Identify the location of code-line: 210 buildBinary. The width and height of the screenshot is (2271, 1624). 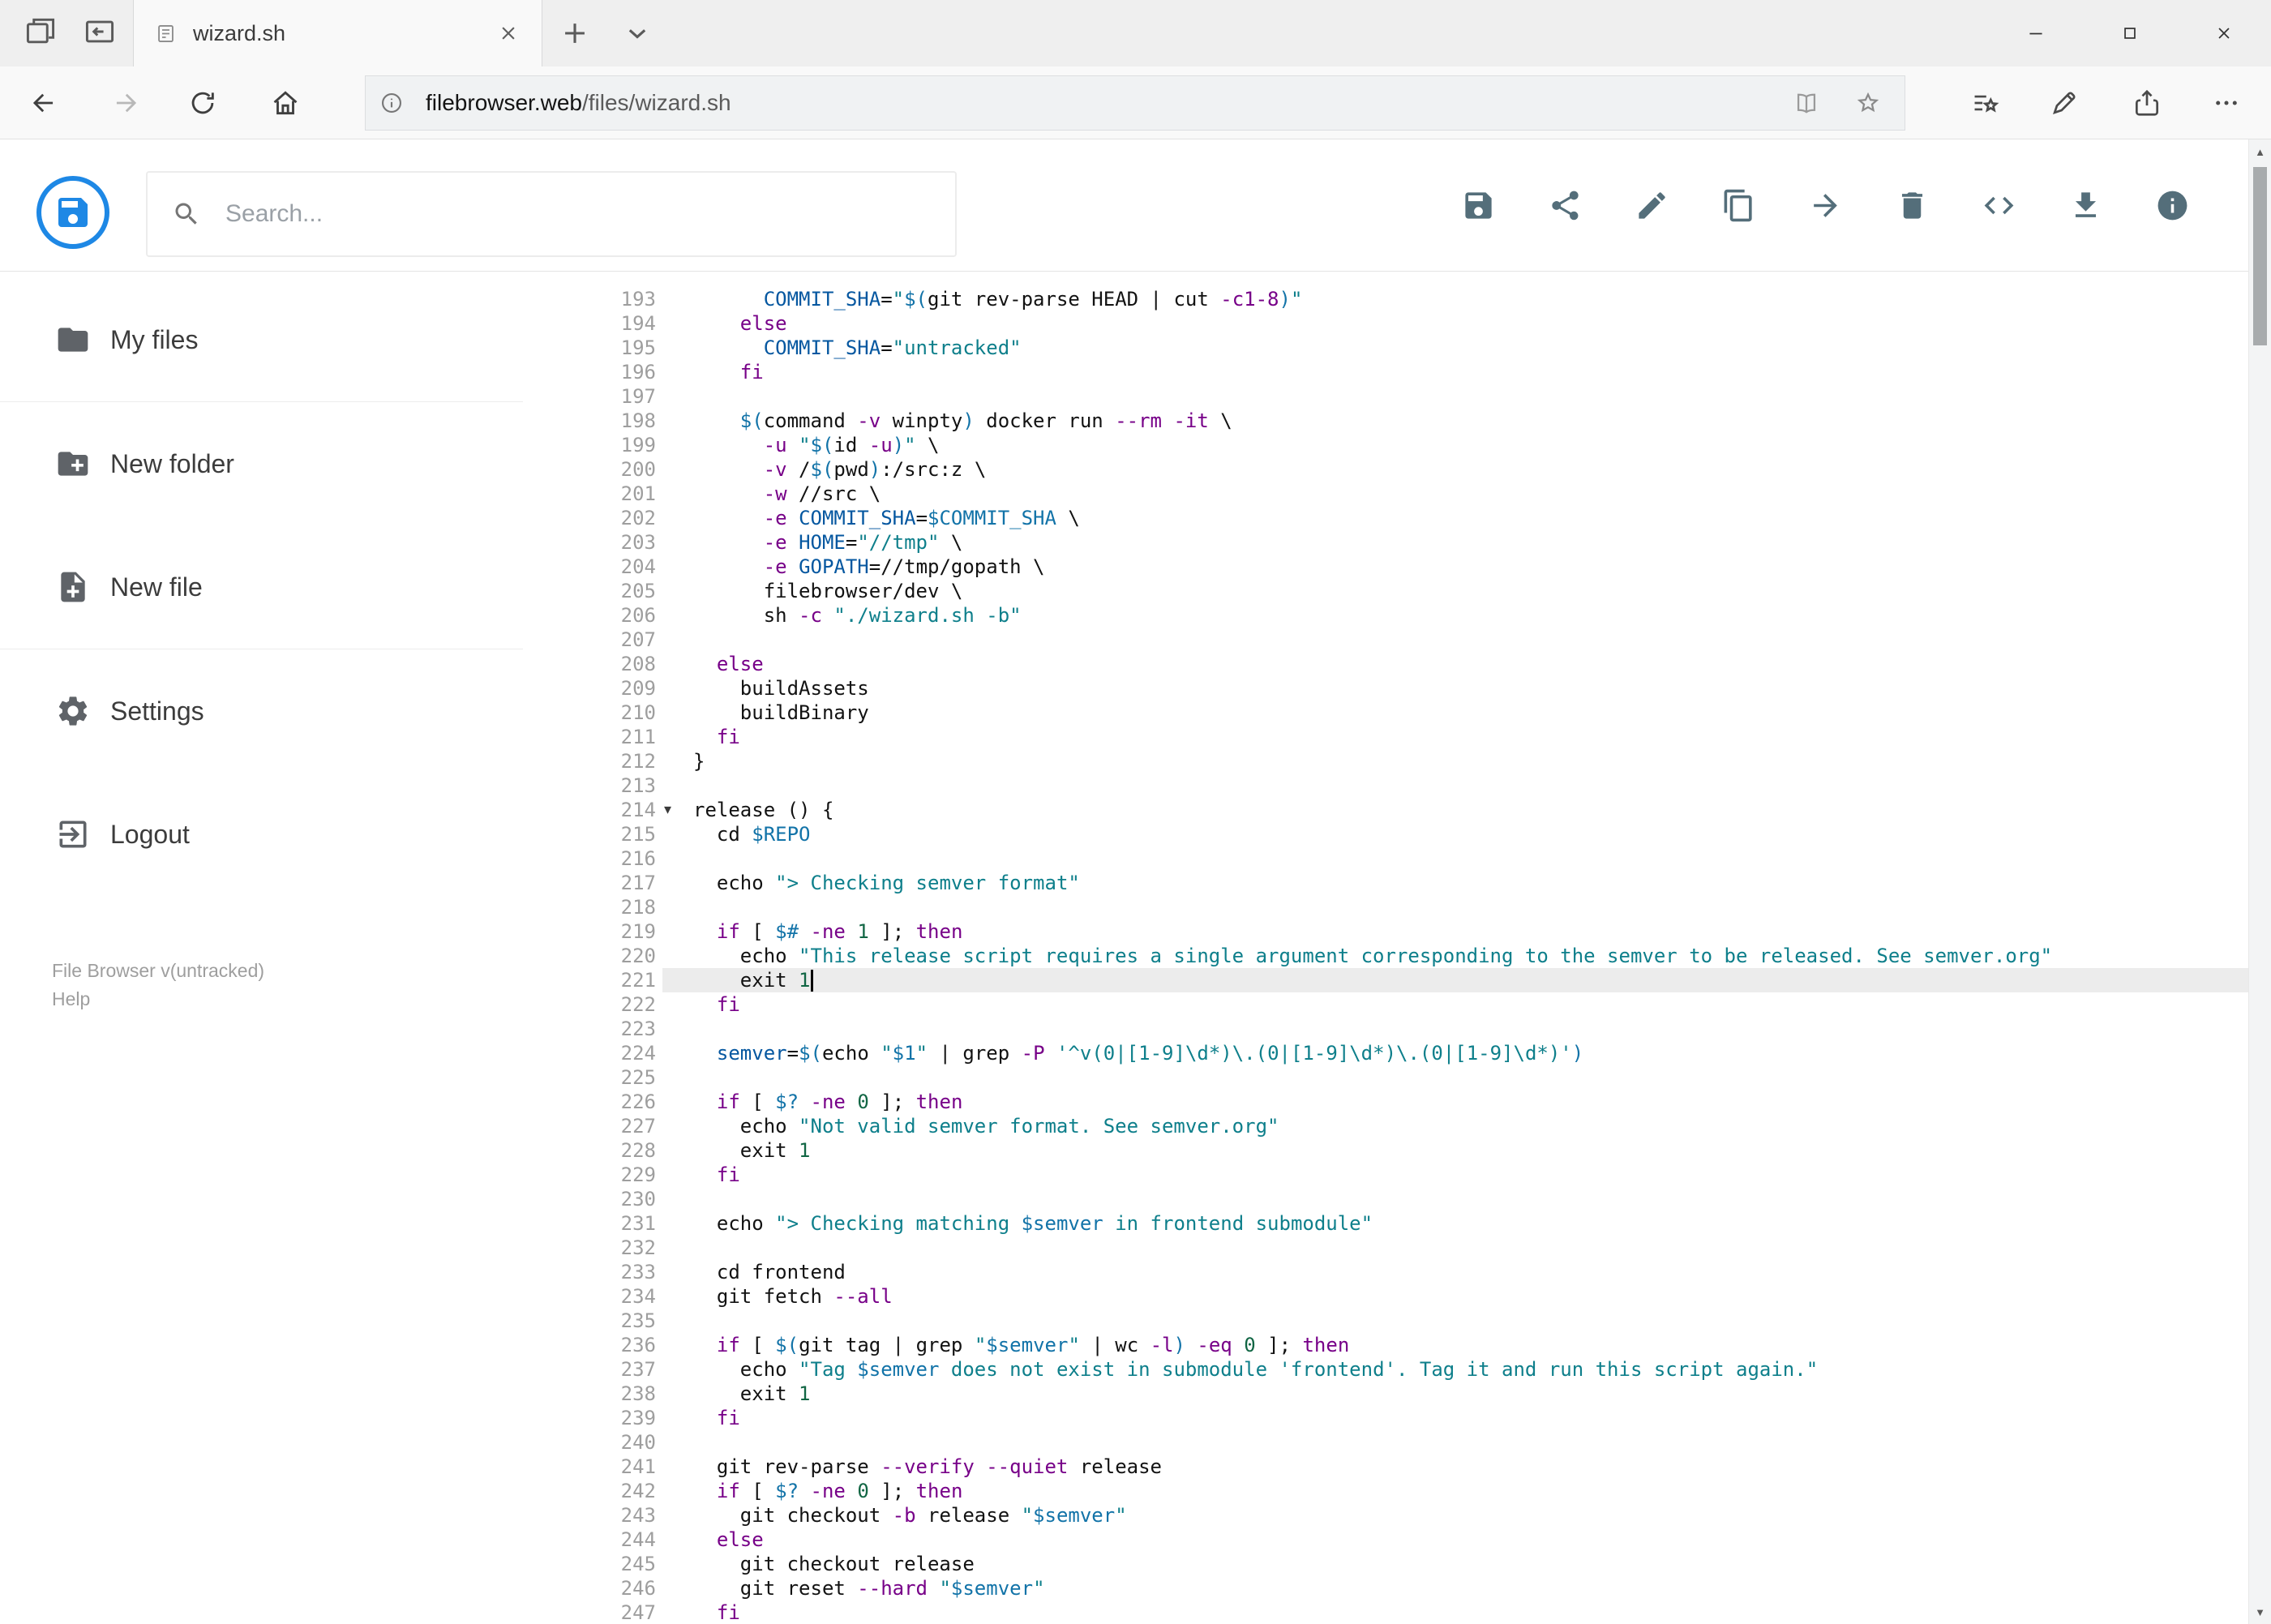
(1385, 713).